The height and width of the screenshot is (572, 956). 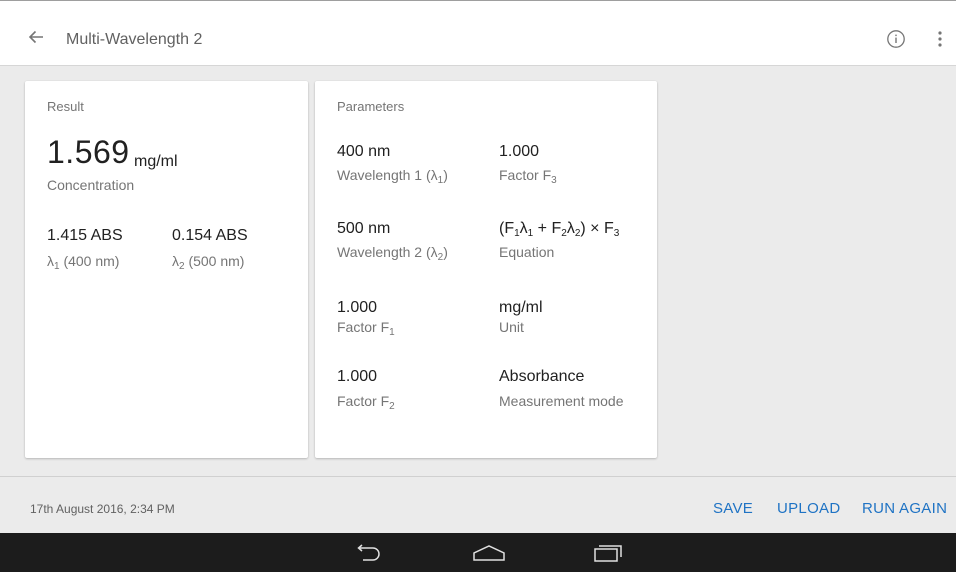 I want to click on wavelength1-label: Wavelength 1 (λ1), so click(x=392, y=176).